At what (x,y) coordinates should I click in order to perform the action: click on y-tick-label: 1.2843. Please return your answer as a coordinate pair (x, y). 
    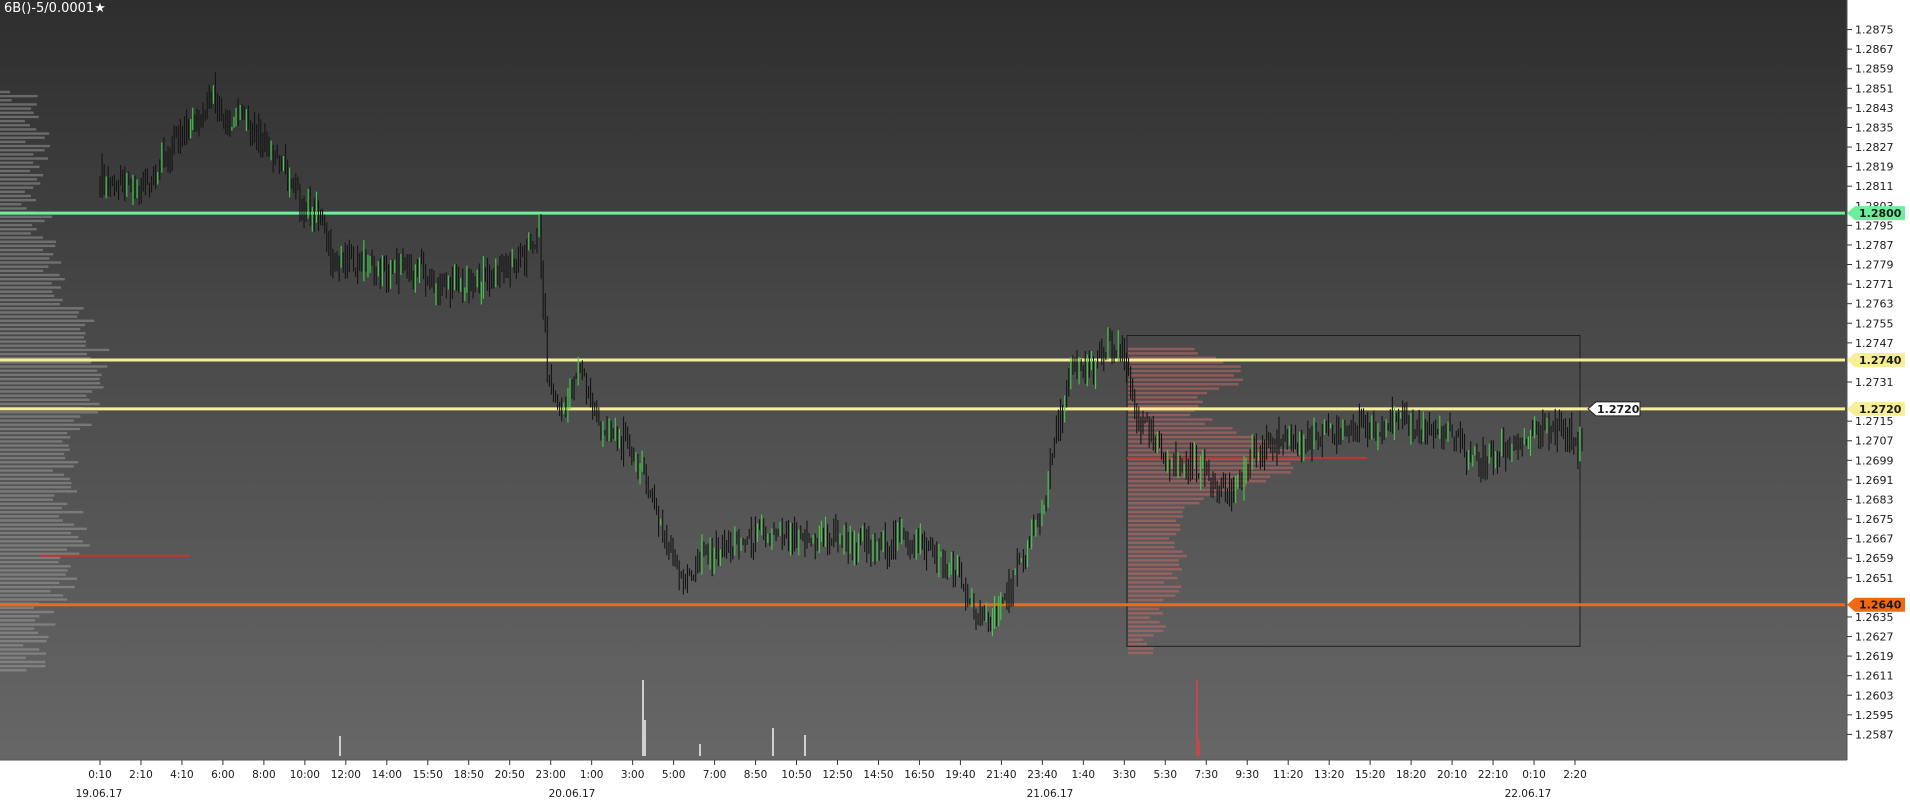
    Looking at the image, I should click on (1874, 108).